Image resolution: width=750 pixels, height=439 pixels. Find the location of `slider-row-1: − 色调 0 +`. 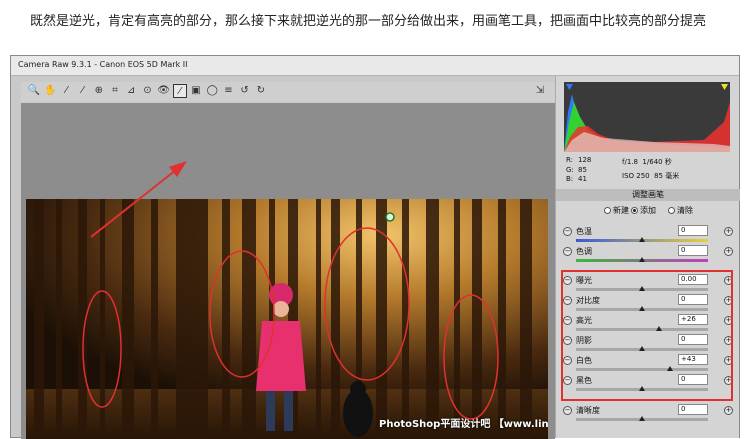

slider-row-1: − 色调 0 + is located at coordinates (648, 254).